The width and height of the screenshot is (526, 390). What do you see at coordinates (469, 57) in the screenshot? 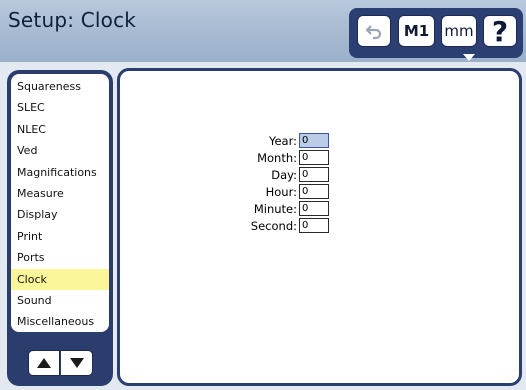
I see `m1-pointer-icon` at bounding box center [469, 57].